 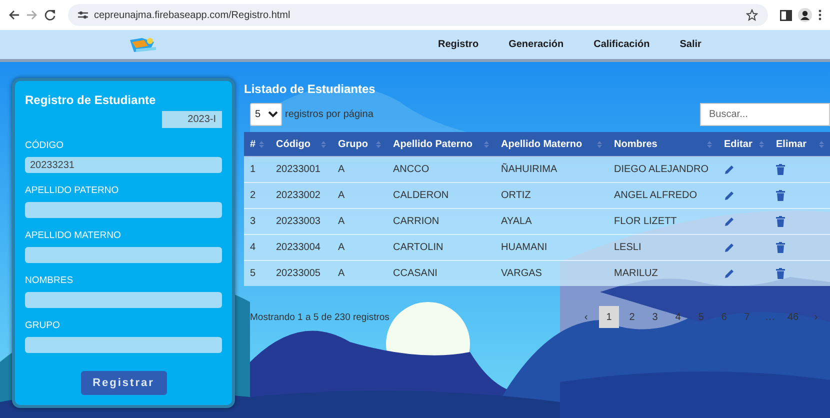 What do you see at coordinates (441, 195) in the screenshot?
I see `table-cell: CALDERON` at bounding box center [441, 195].